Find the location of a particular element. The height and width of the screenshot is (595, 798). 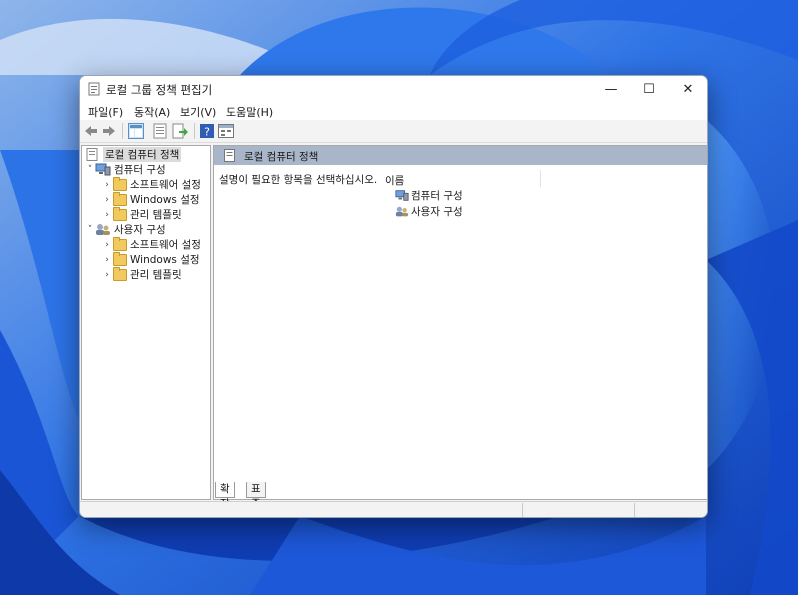

help-icon: ? is located at coordinates (207, 131).